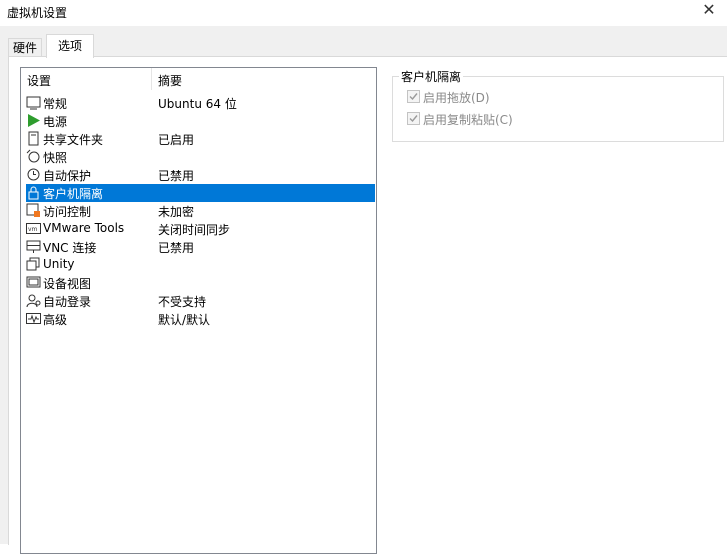  Describe the element at coordinates (33, 210) in the screenshot. I see `access-control-icon` at that location.